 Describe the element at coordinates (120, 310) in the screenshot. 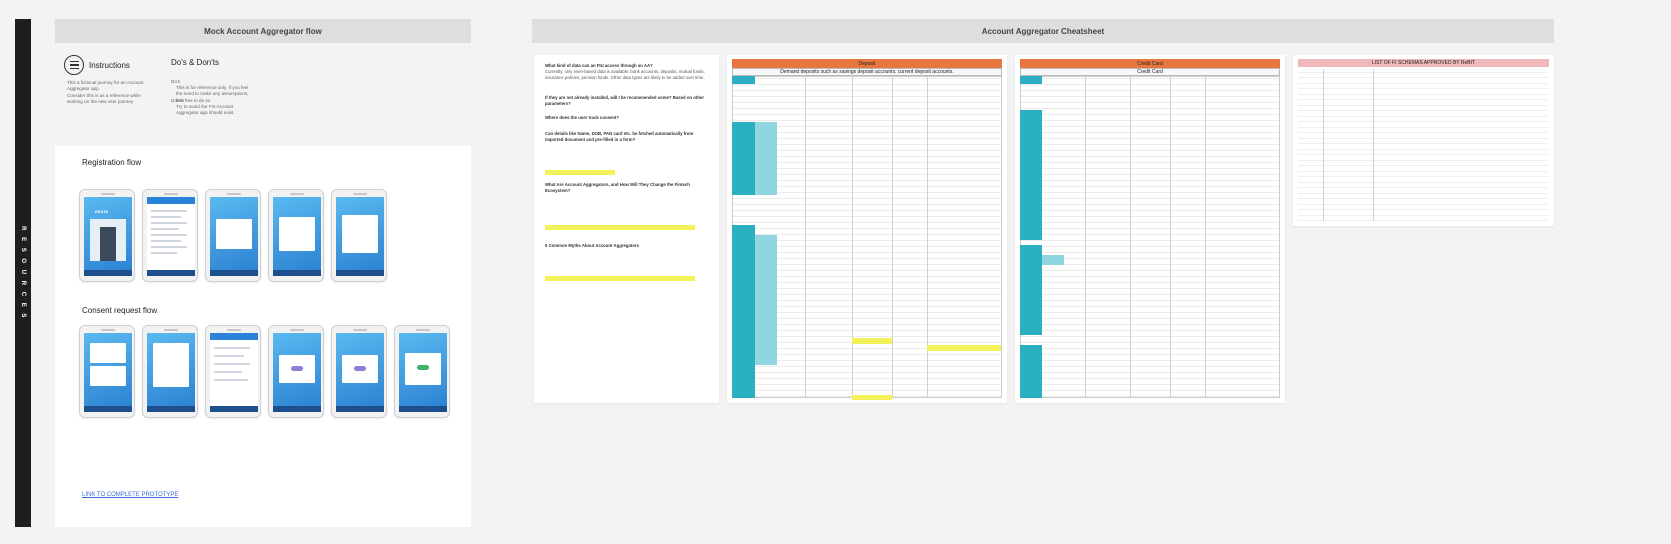

I see `consent-flow-title: Consent request flow` at that location.